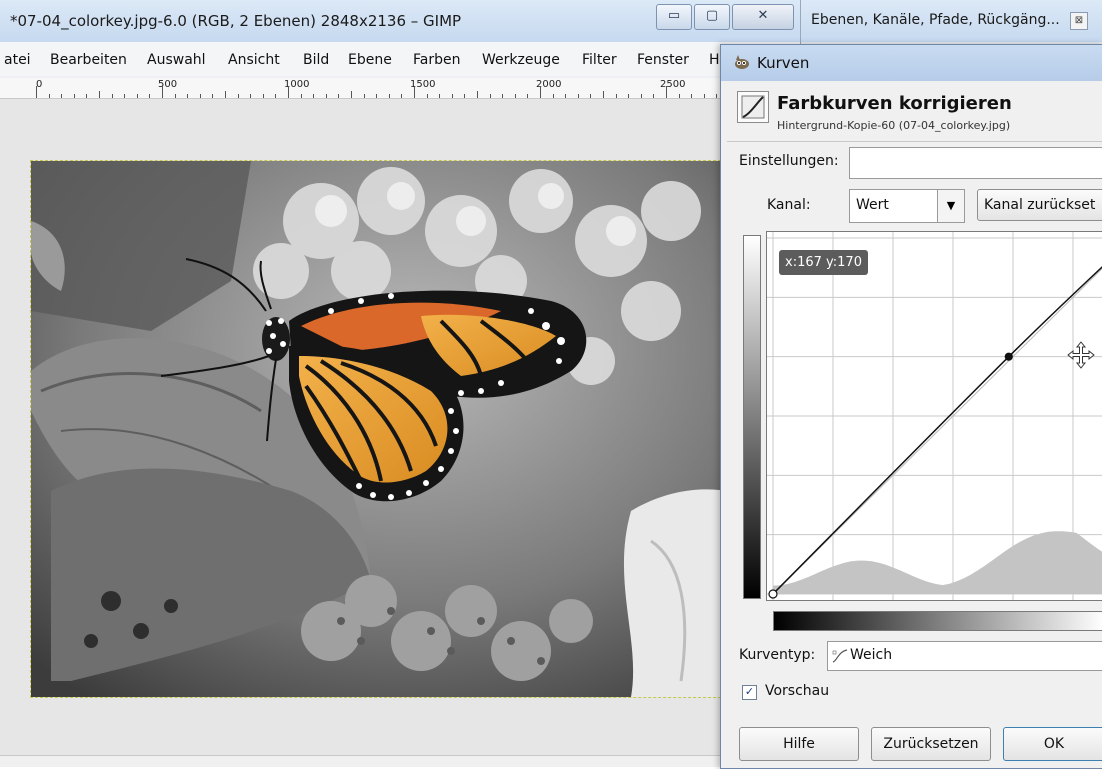  I want to click on menu-image: Bild, so click(316, 60).